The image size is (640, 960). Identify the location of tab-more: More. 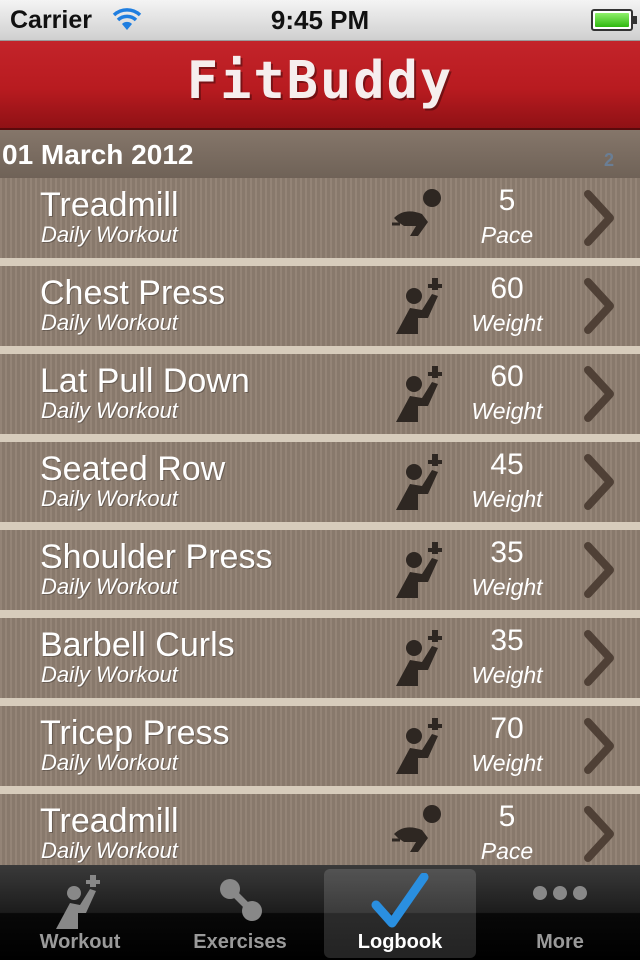
(560, 912).